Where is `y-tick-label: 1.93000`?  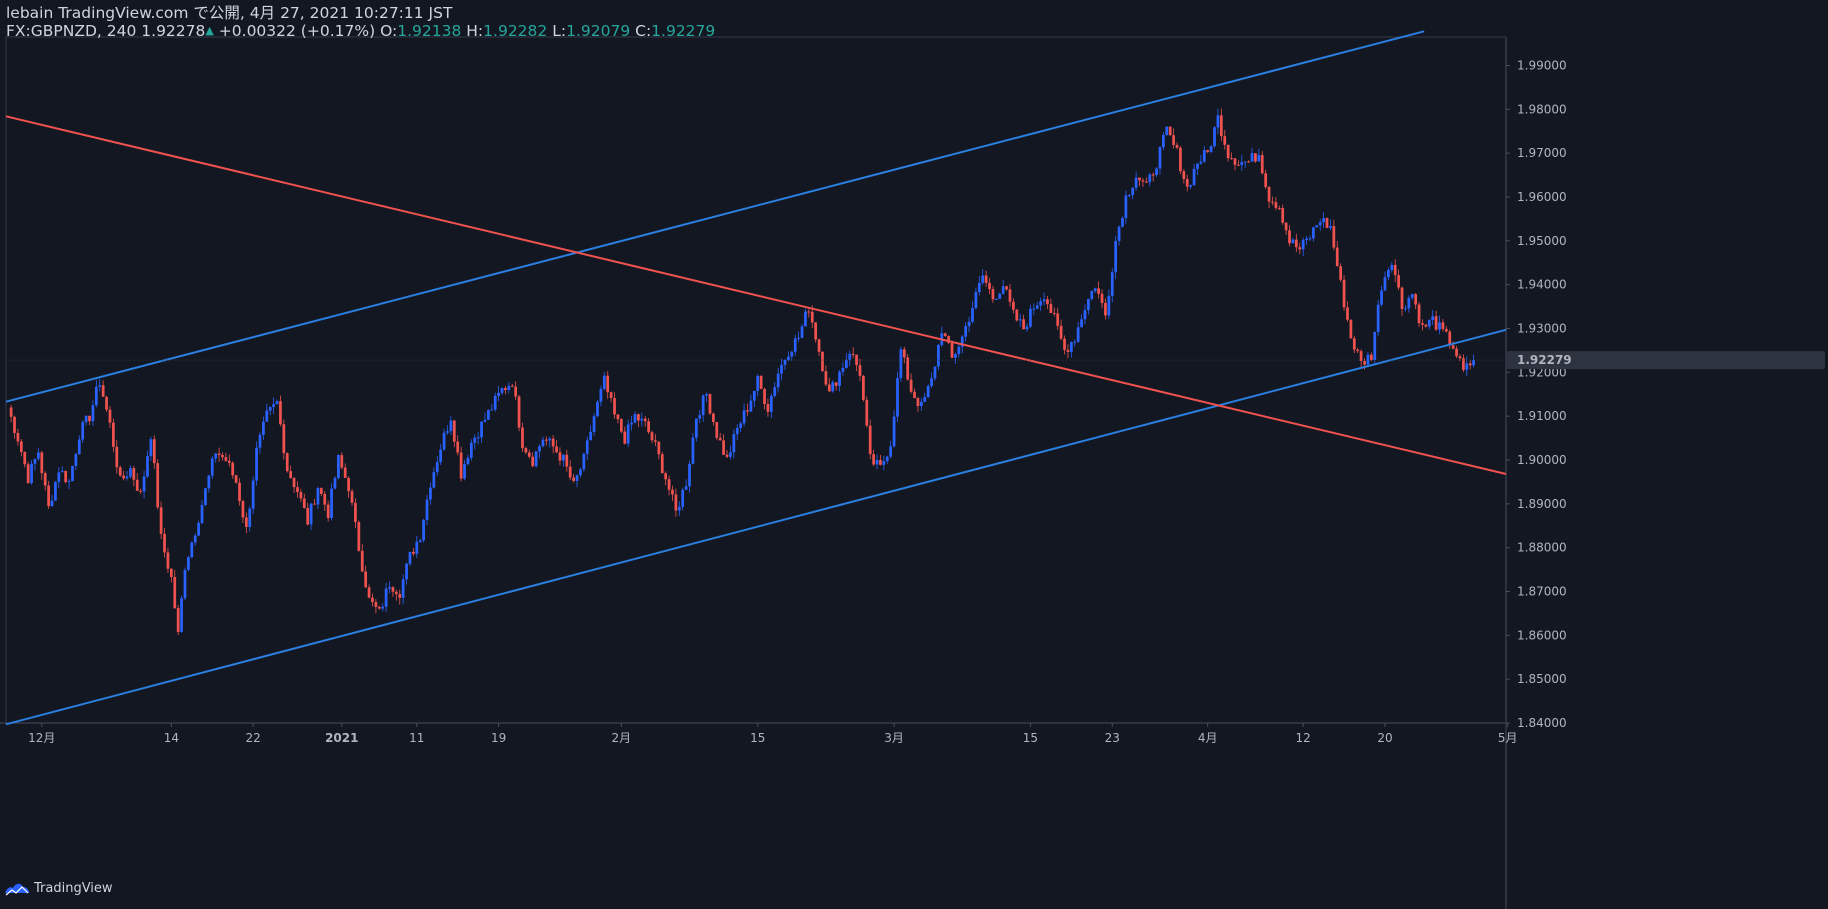 y-tick-label: 1.93000 is located at coordinates (1542, 328).